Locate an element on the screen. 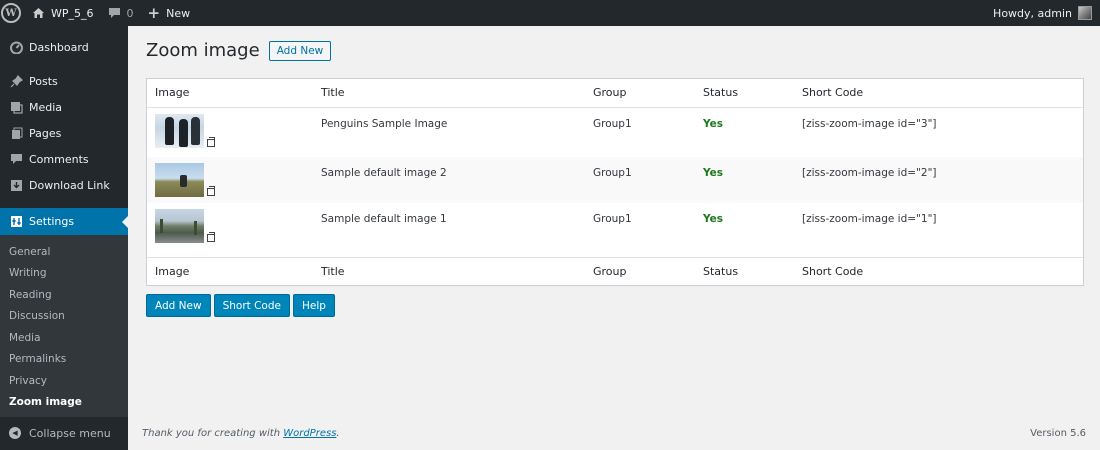 The height and width of the screenshot is (450, 1100). admin-bar: W WP_5_6 0 + New Howdy, admin is located at coordinates (550, 13).